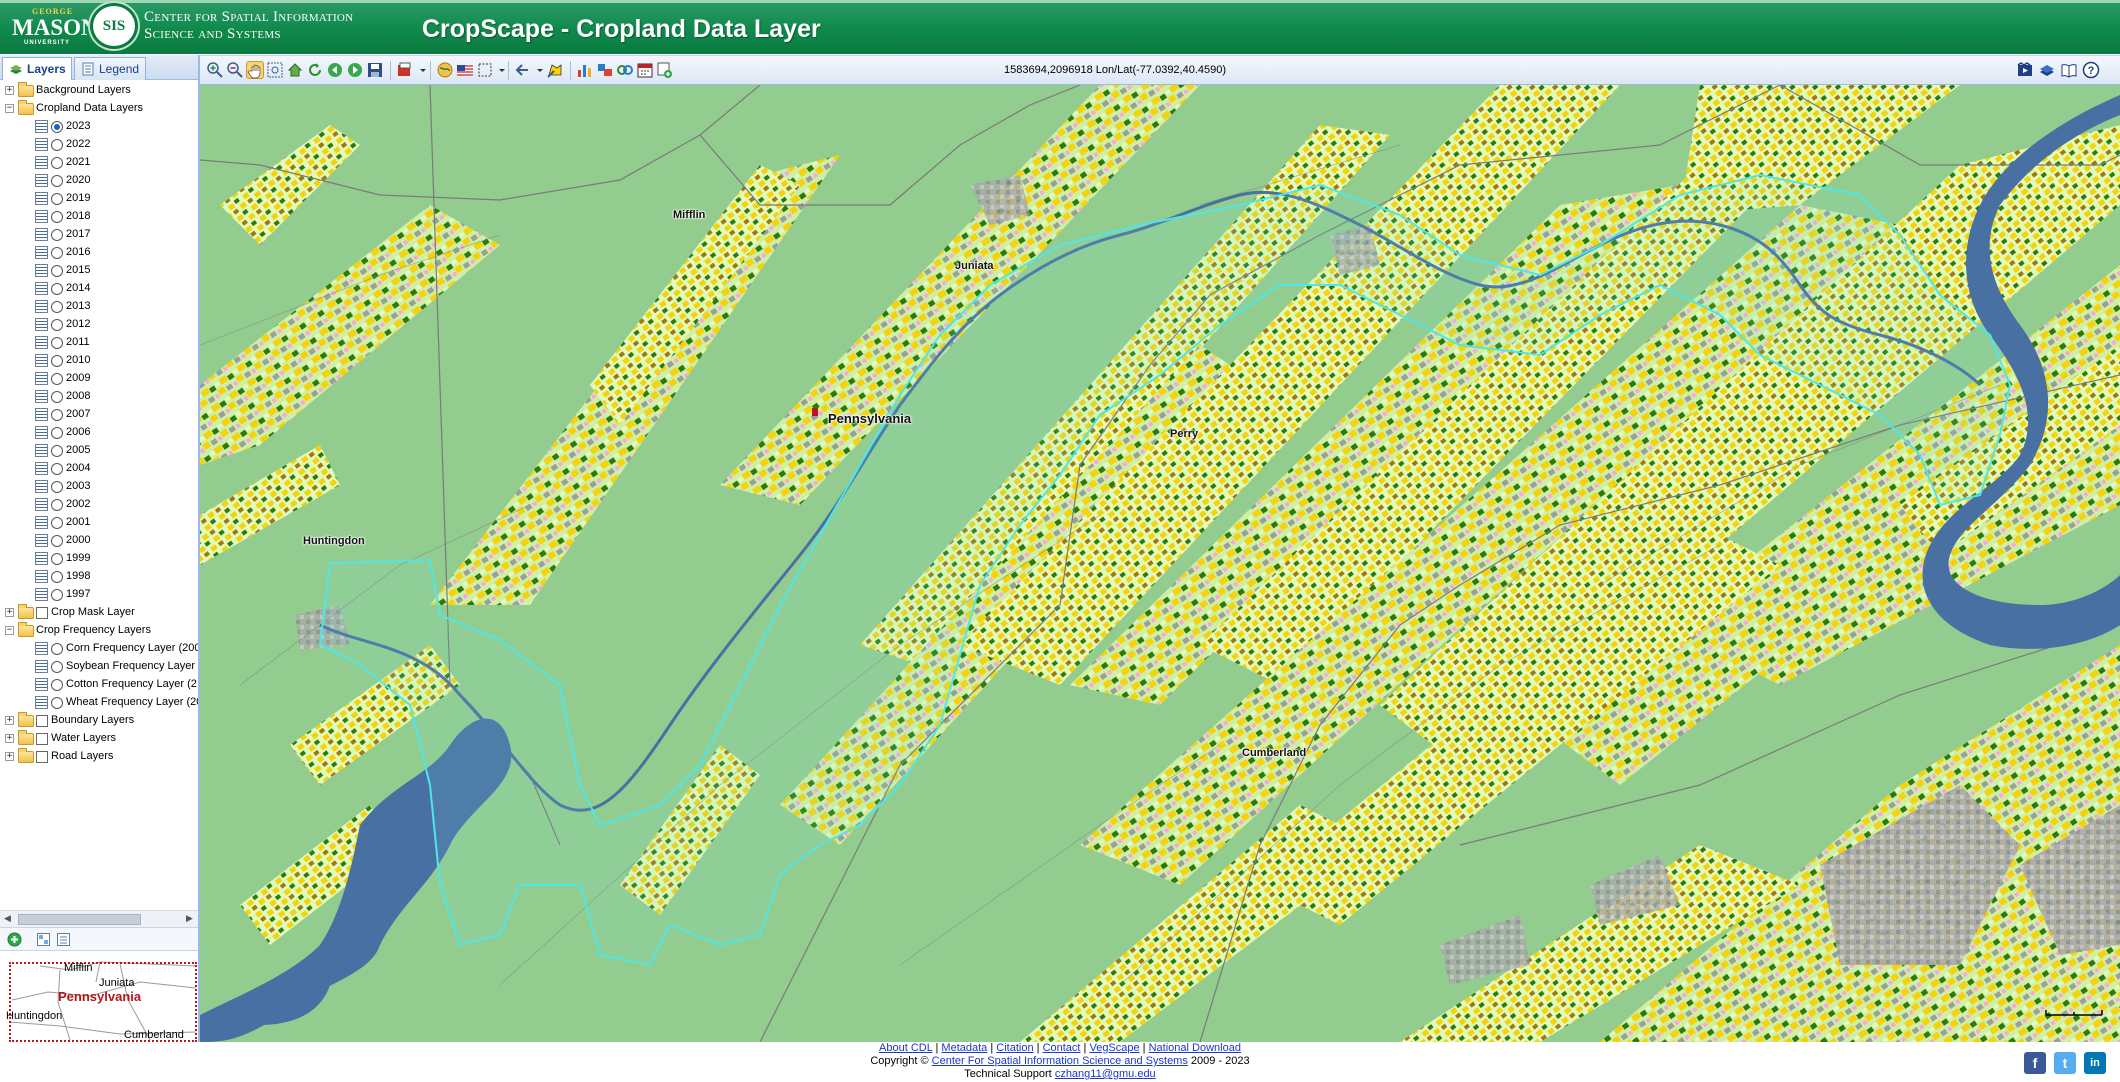  Describe the element at coordinates (99, 541) in the screenshot. I see `tree-node-year: 2000` at that location.